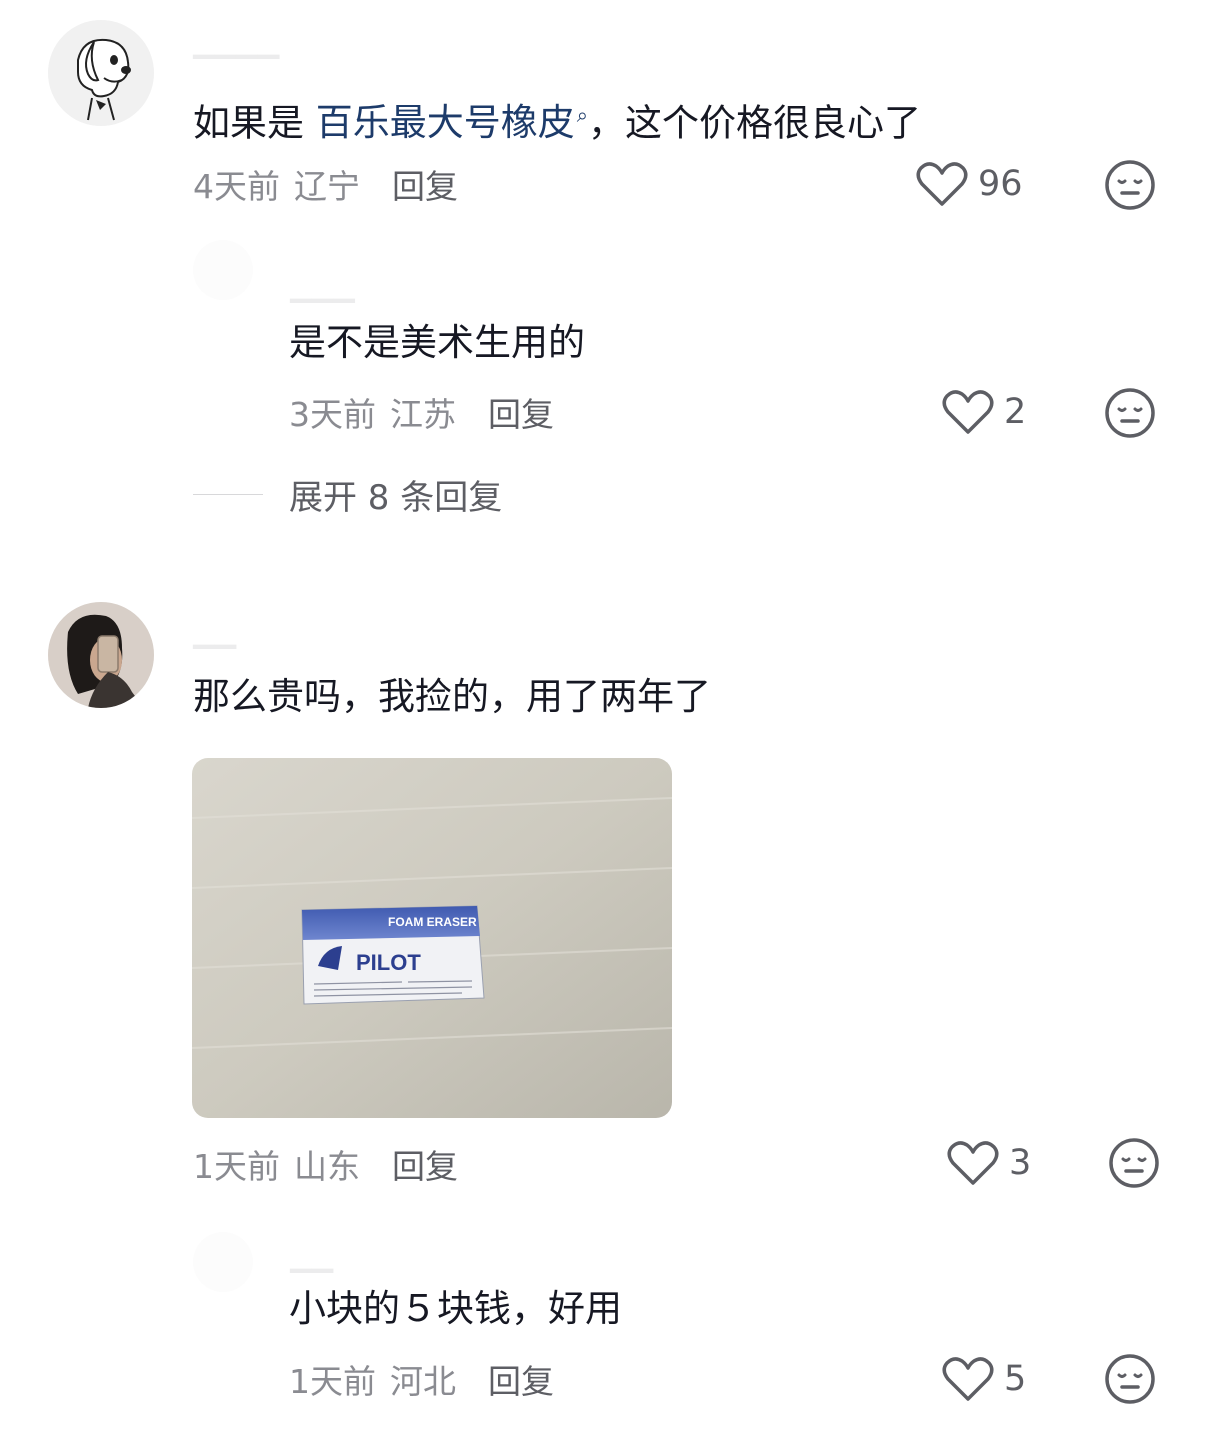 Image resolution: width=1205 pixels, height=1430 pixels. I want to click on like-button: 5, so click(984, 1379).